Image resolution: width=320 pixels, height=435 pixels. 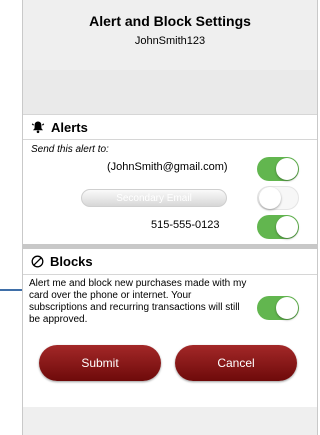 I want to click on send-alert-label: Send this alert to:, so click(x=70, y=149).